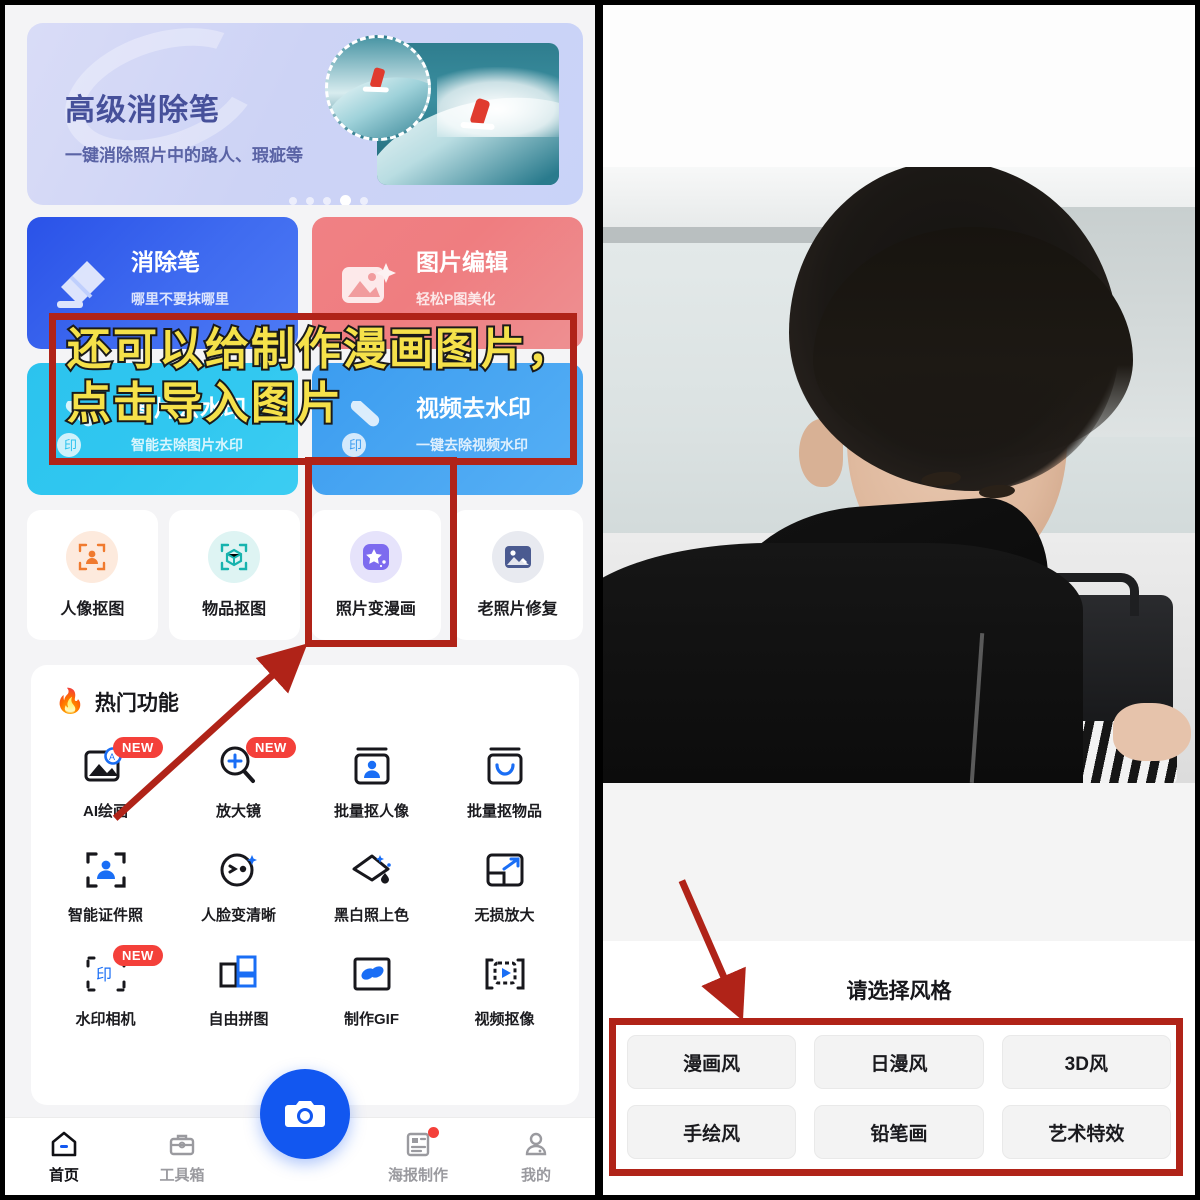 Image resolution: width=1200 pixels, height=1200 pixels. I want to click on batch-portrait-icon, so click(371, 766).